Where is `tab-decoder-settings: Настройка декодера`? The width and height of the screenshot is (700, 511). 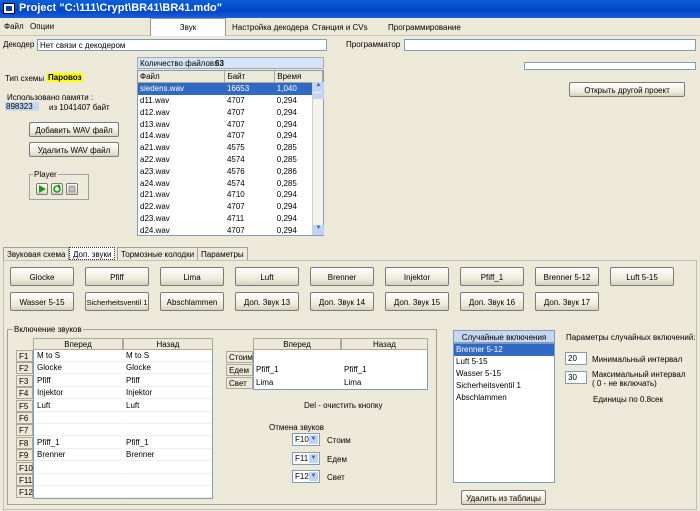 tab-decoder-settings: Настройка декодера is located at coordinates (270, 27).